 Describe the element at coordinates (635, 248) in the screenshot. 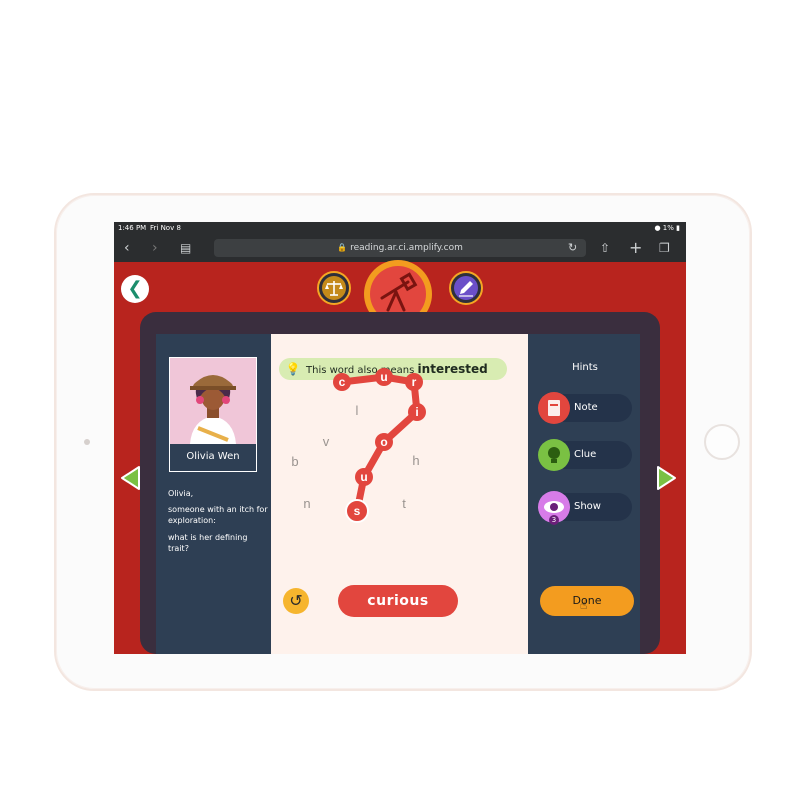

I see `new-tab-plus-icon: +` at that location.